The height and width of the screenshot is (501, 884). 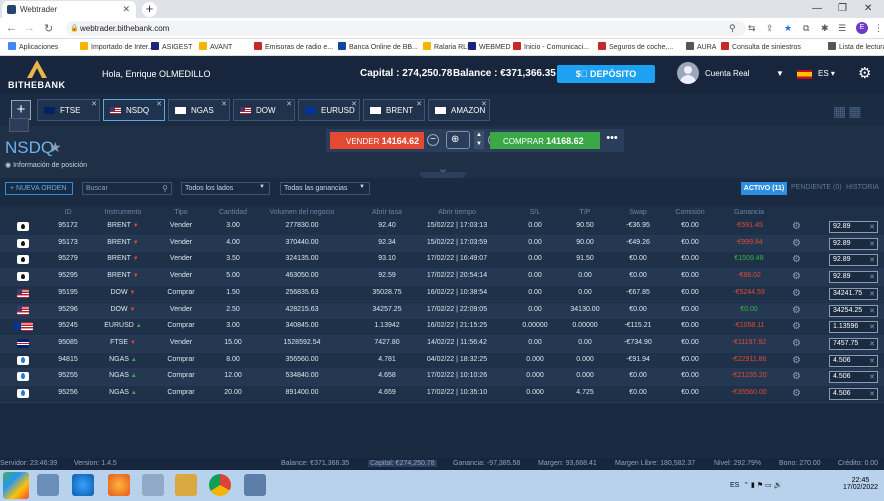 What do you see at coordinates (690, 212) in the screenshot?
I see `column-header: Comisión` at bounding box center [690, 212].